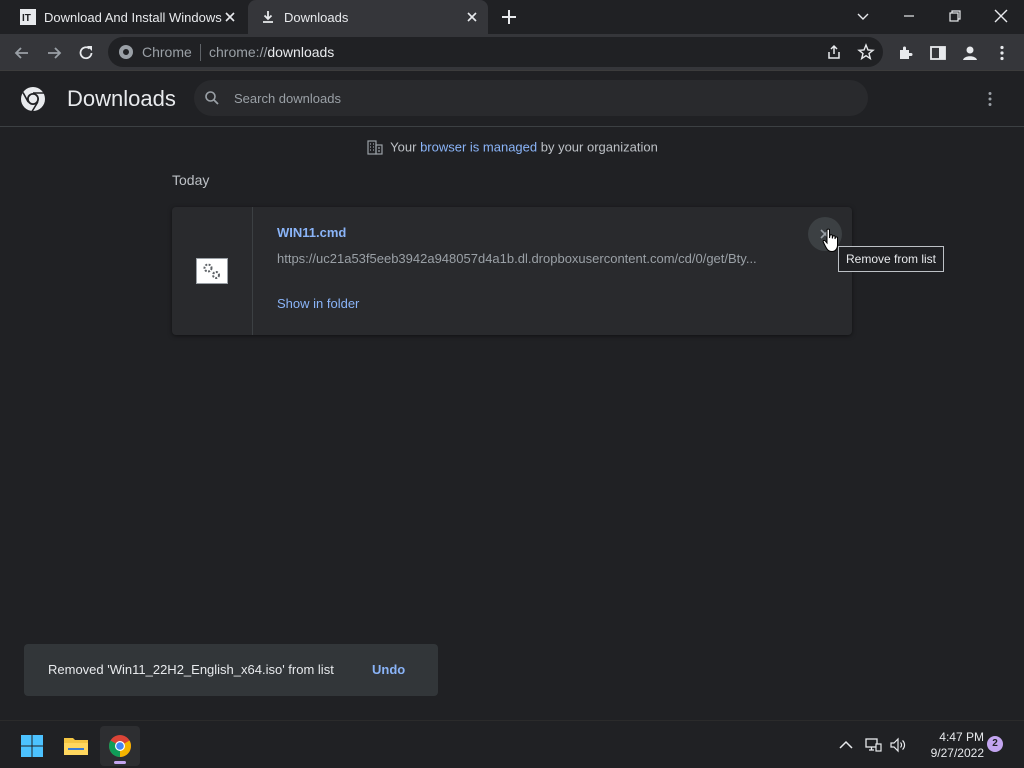 The image size is (1024, 768). I want to click on search-input, so click(544, 98).